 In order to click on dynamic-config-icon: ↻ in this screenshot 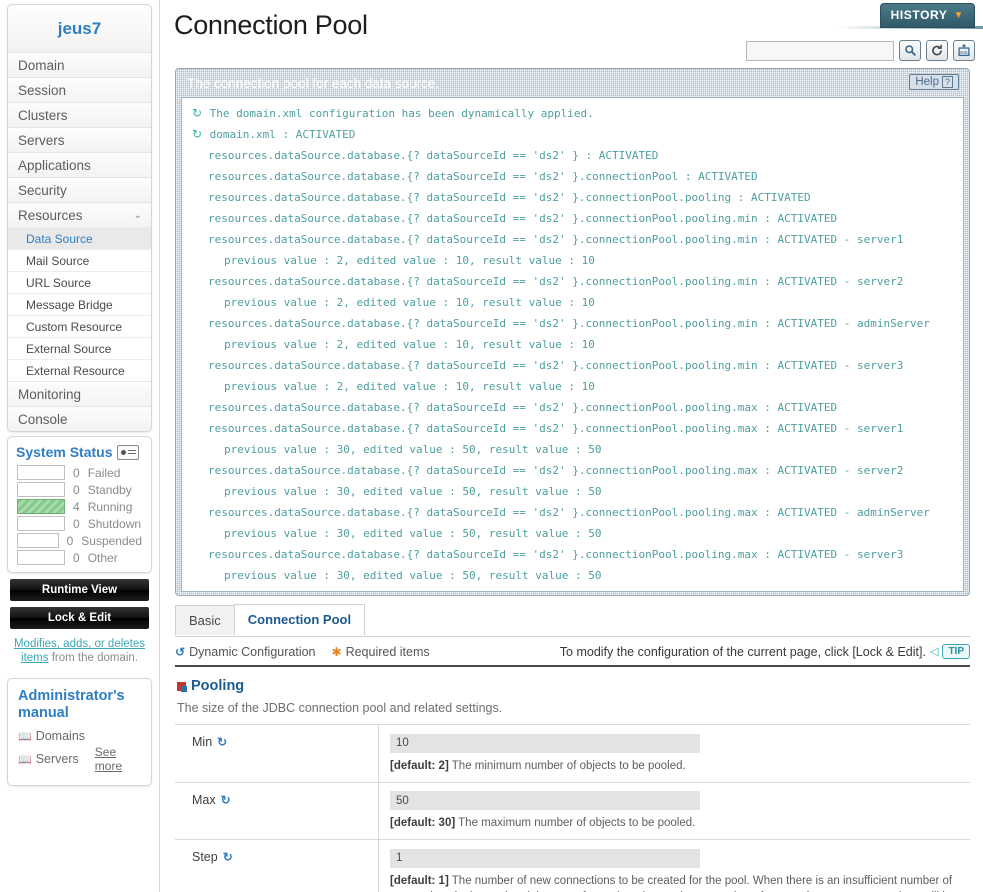, I will do `click(225, 799)`.